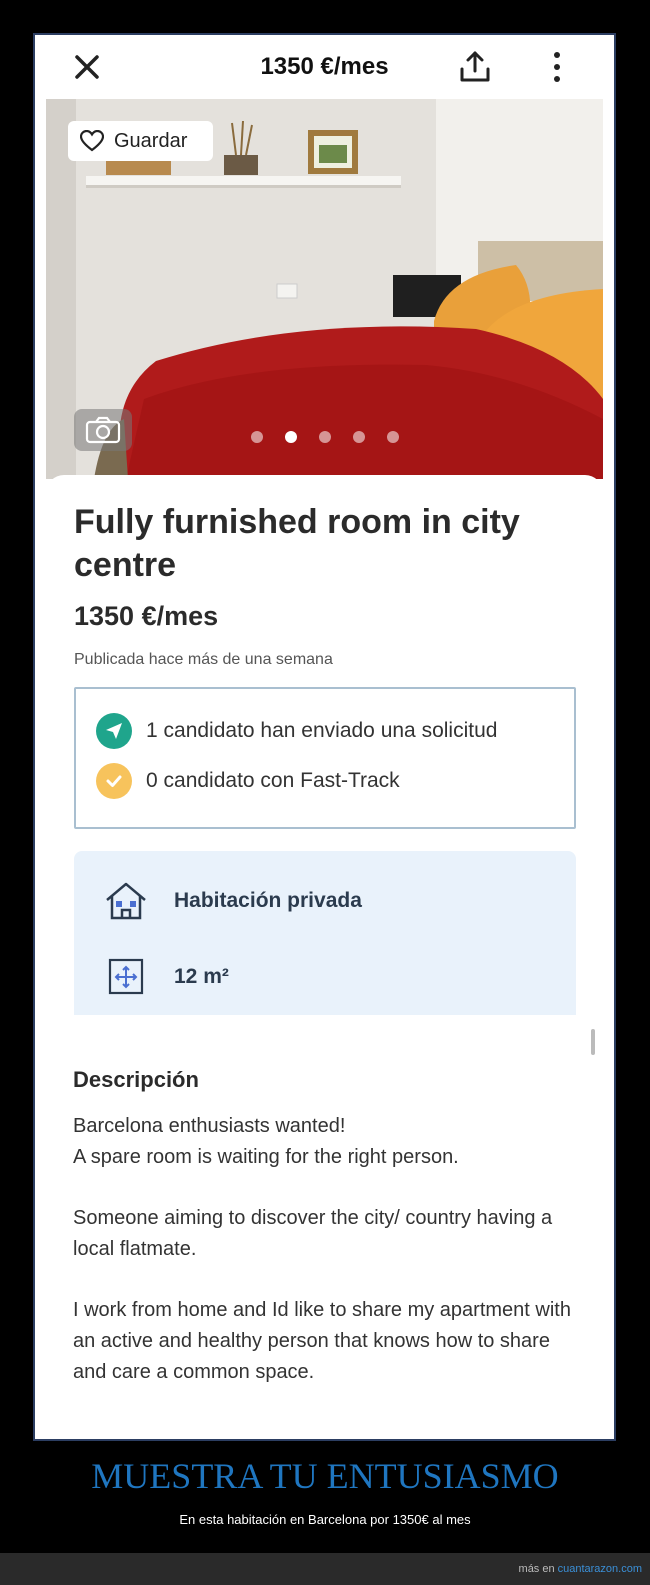 Image resolution: width=650 pixels, height=1585 pixels. I want to click on applicants-requests-row: 1 candidato han enviado una solicitud, so click(296, 731).